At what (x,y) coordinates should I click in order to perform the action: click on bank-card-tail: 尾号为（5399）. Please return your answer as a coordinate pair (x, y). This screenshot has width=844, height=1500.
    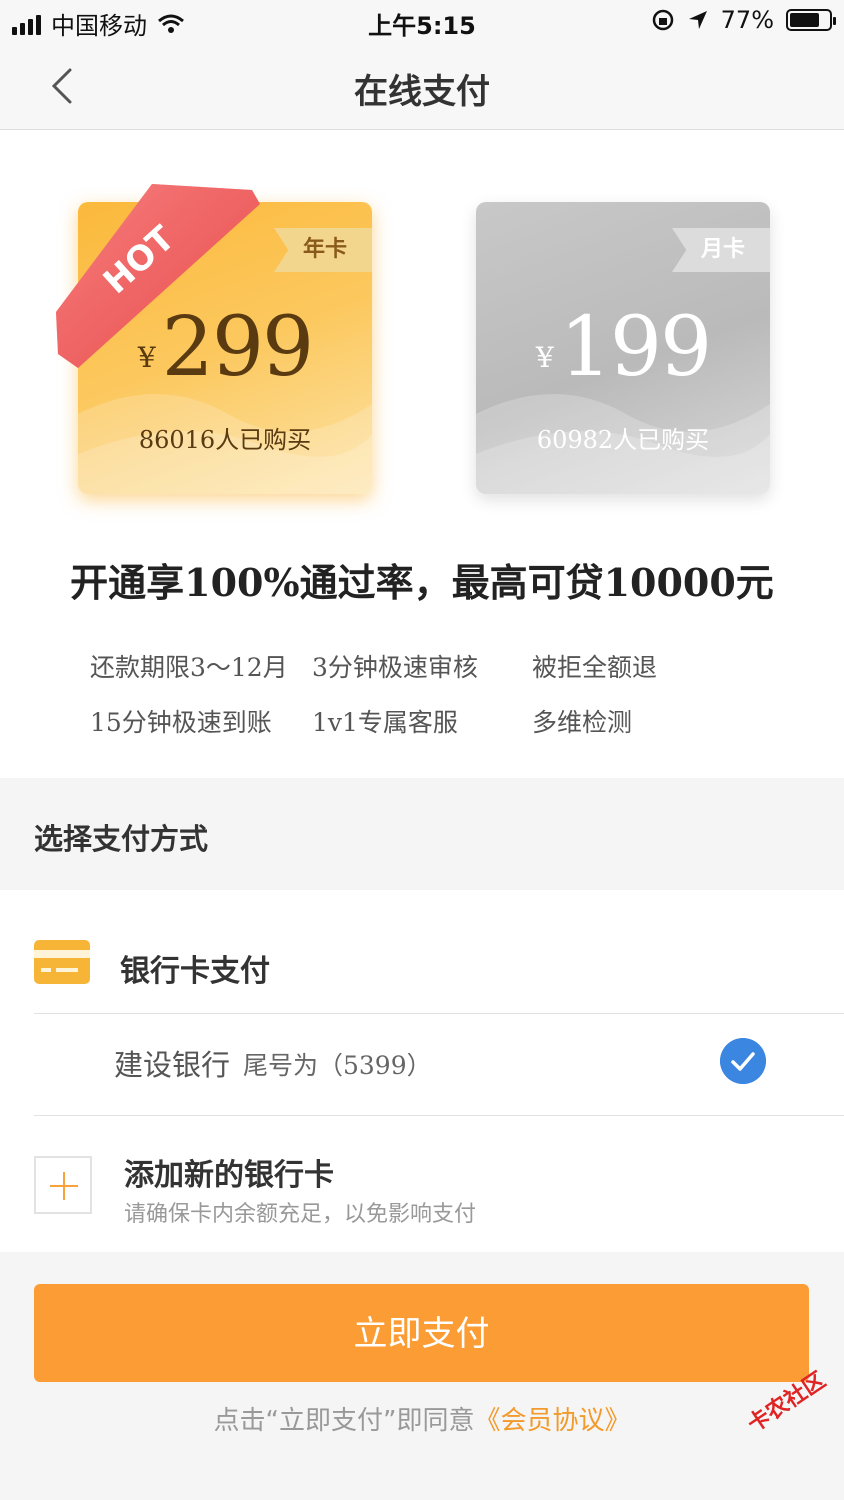
    Looking at the image, I should click on (337, 1065).